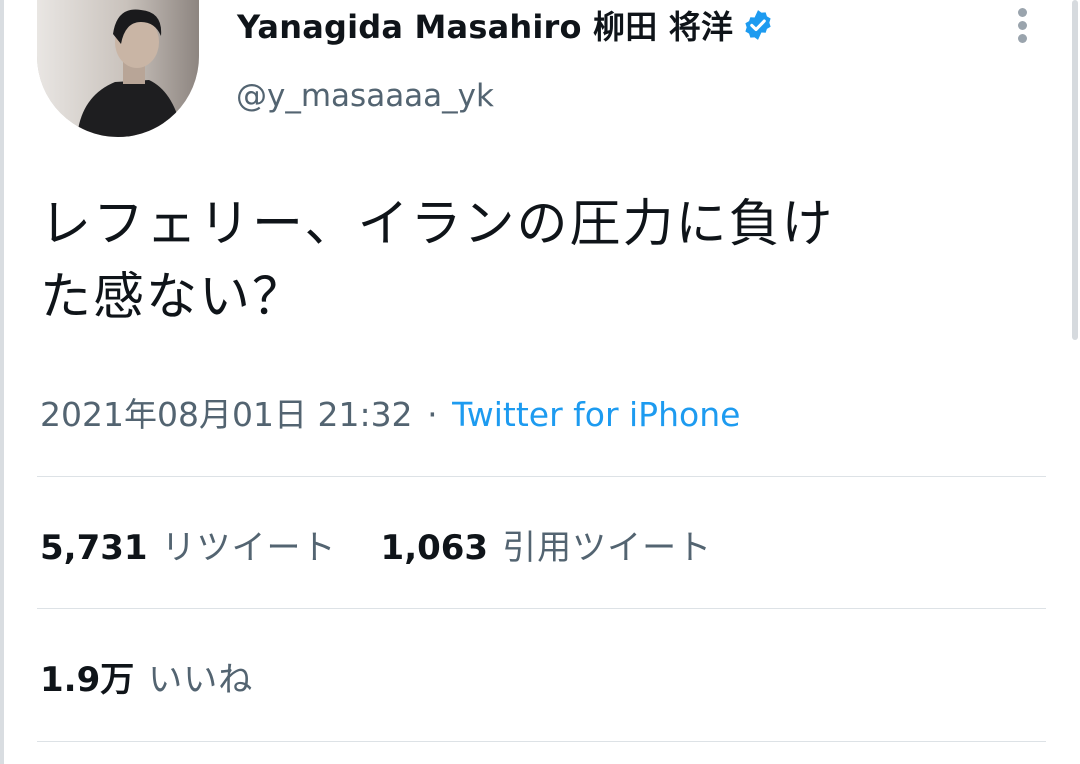 The height and width of the screenshot is (764, 1080). I want to click on likes-label: いいね, so click(201, 679).